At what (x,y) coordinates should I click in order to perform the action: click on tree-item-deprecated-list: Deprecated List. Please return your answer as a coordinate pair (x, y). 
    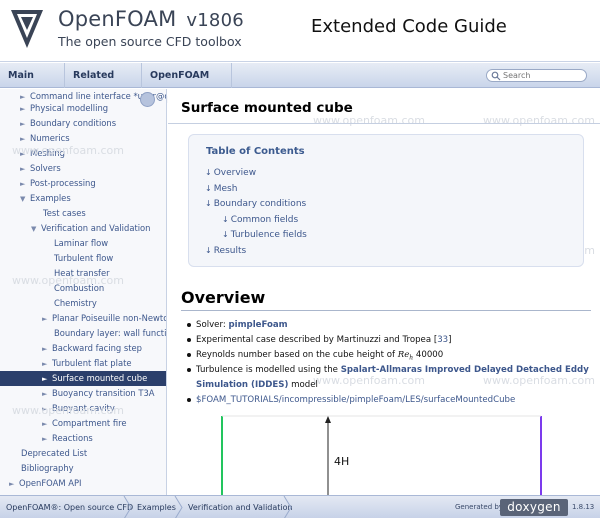
    Looking at the image, I should click on (54, 453).